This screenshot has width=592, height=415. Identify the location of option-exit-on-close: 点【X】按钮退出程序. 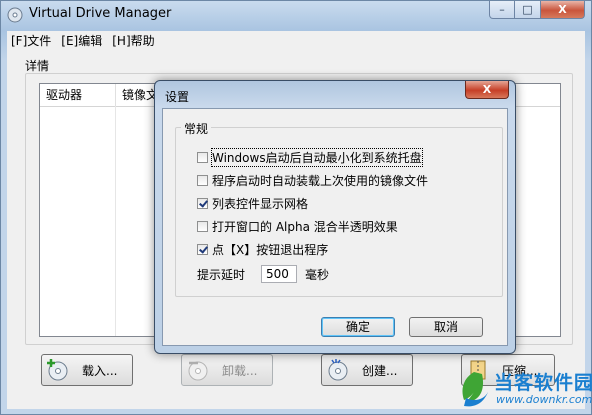
(262, 249).